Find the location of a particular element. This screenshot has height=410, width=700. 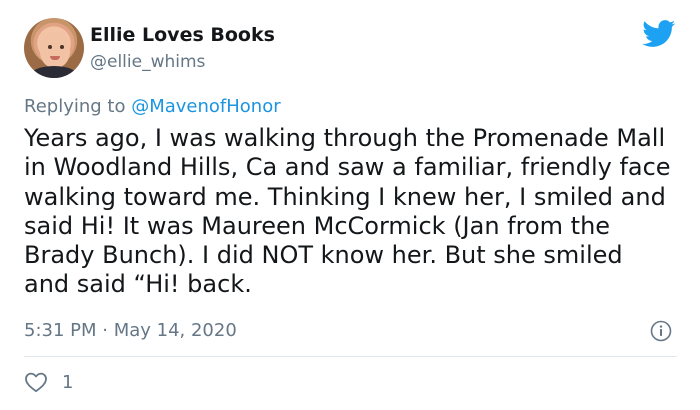

author-avatar is located at coordinates (54, 48).